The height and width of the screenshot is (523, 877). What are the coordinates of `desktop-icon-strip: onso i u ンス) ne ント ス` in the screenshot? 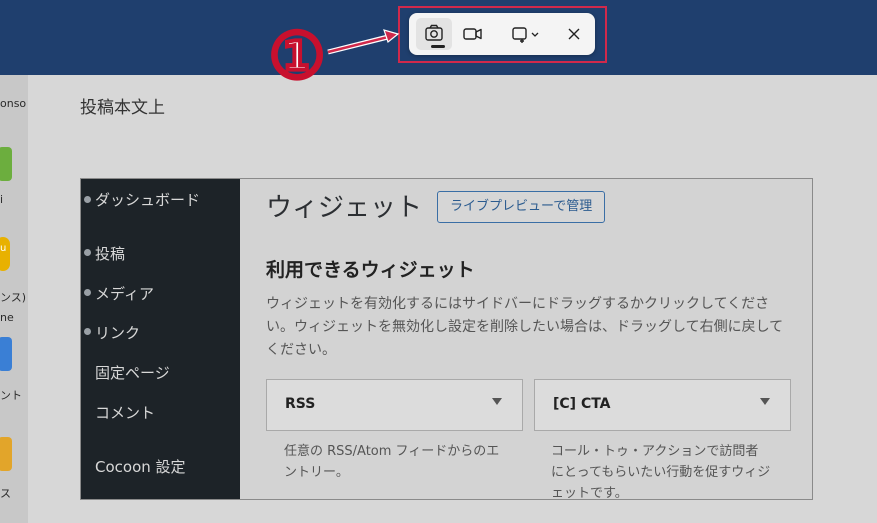 It's located at (14, 299).